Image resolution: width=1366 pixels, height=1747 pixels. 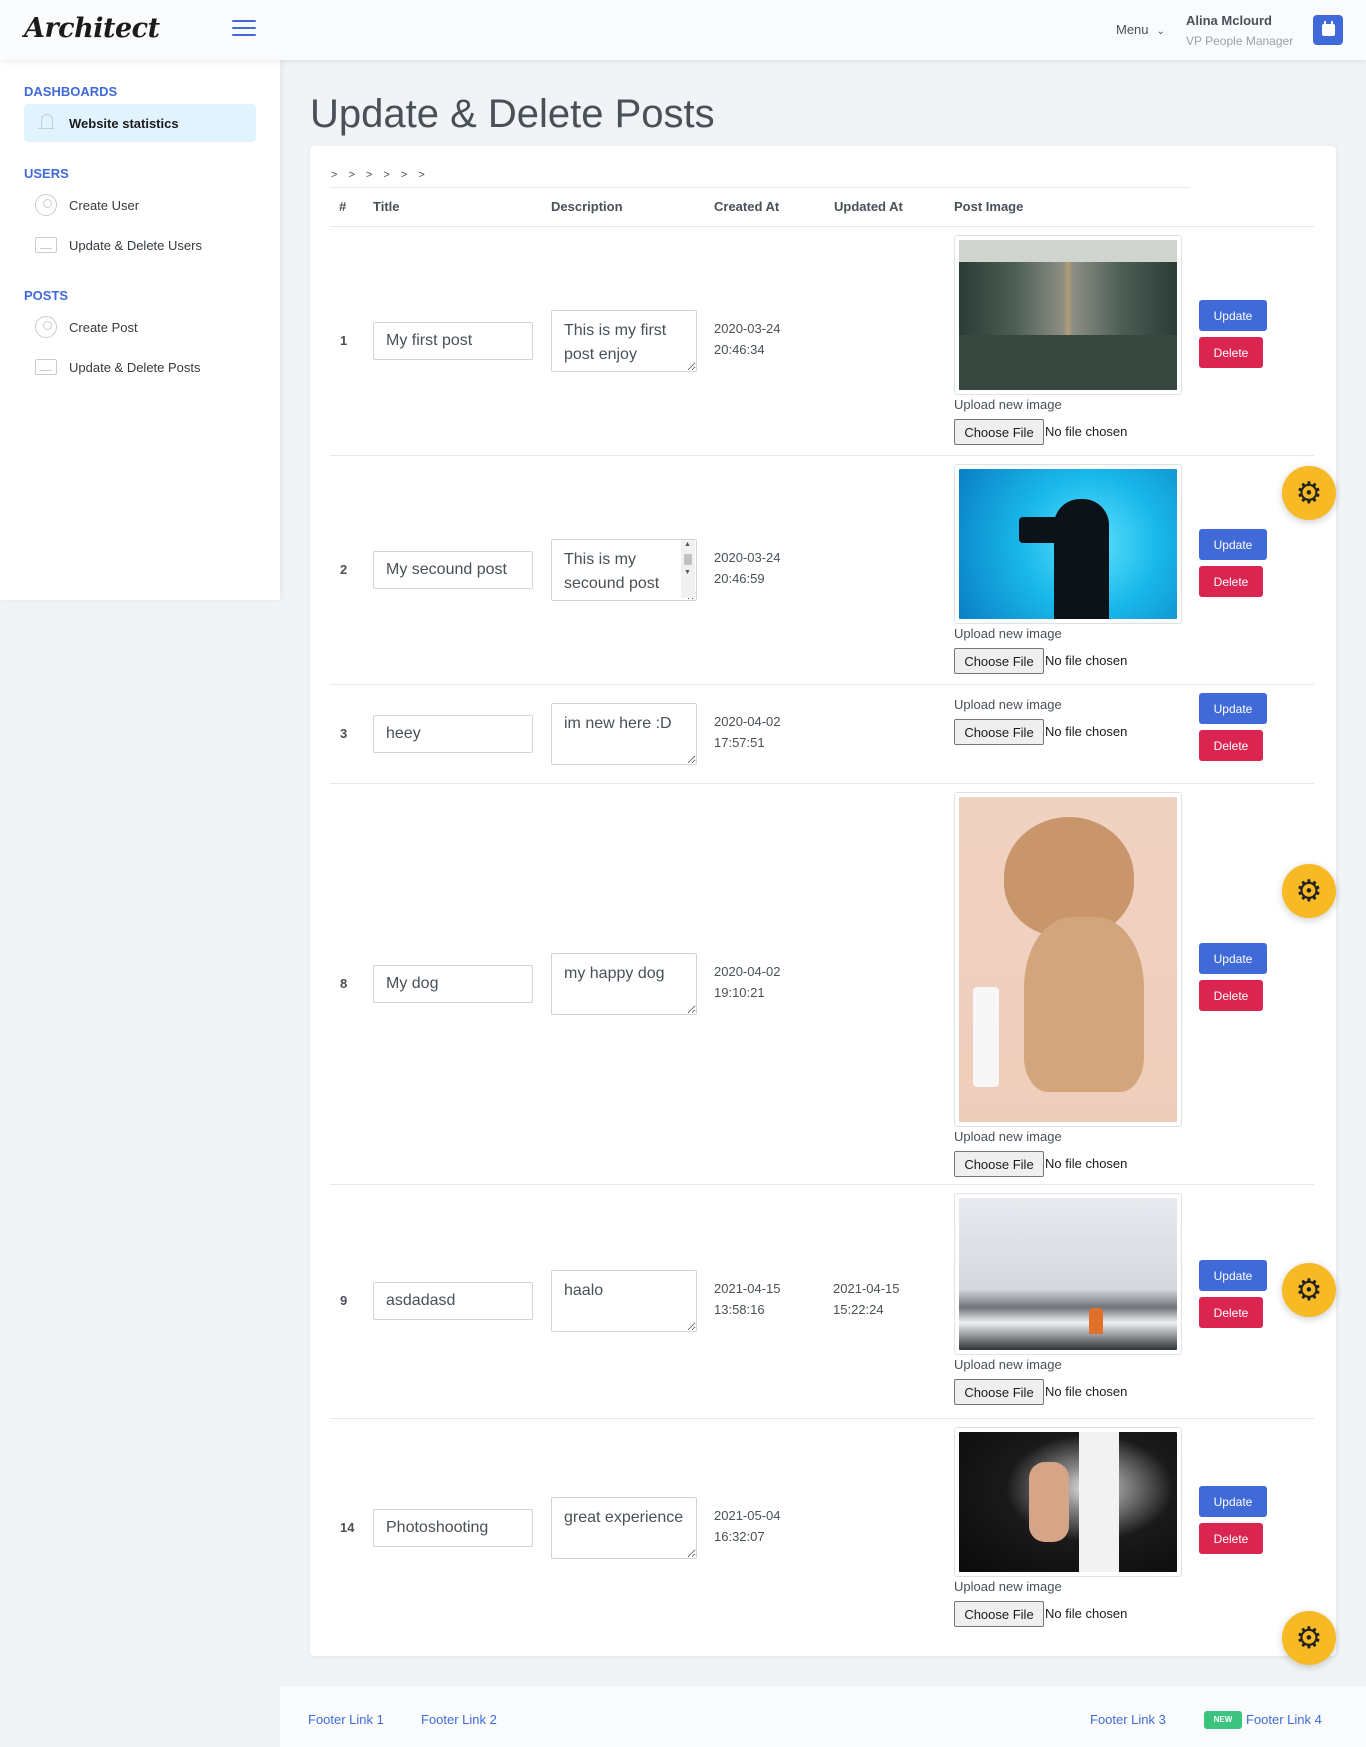 What do you see at coordinates (1132, 29) in the screenshot?
I see `menu-label: Menu` at bounding box center [1132, 29].